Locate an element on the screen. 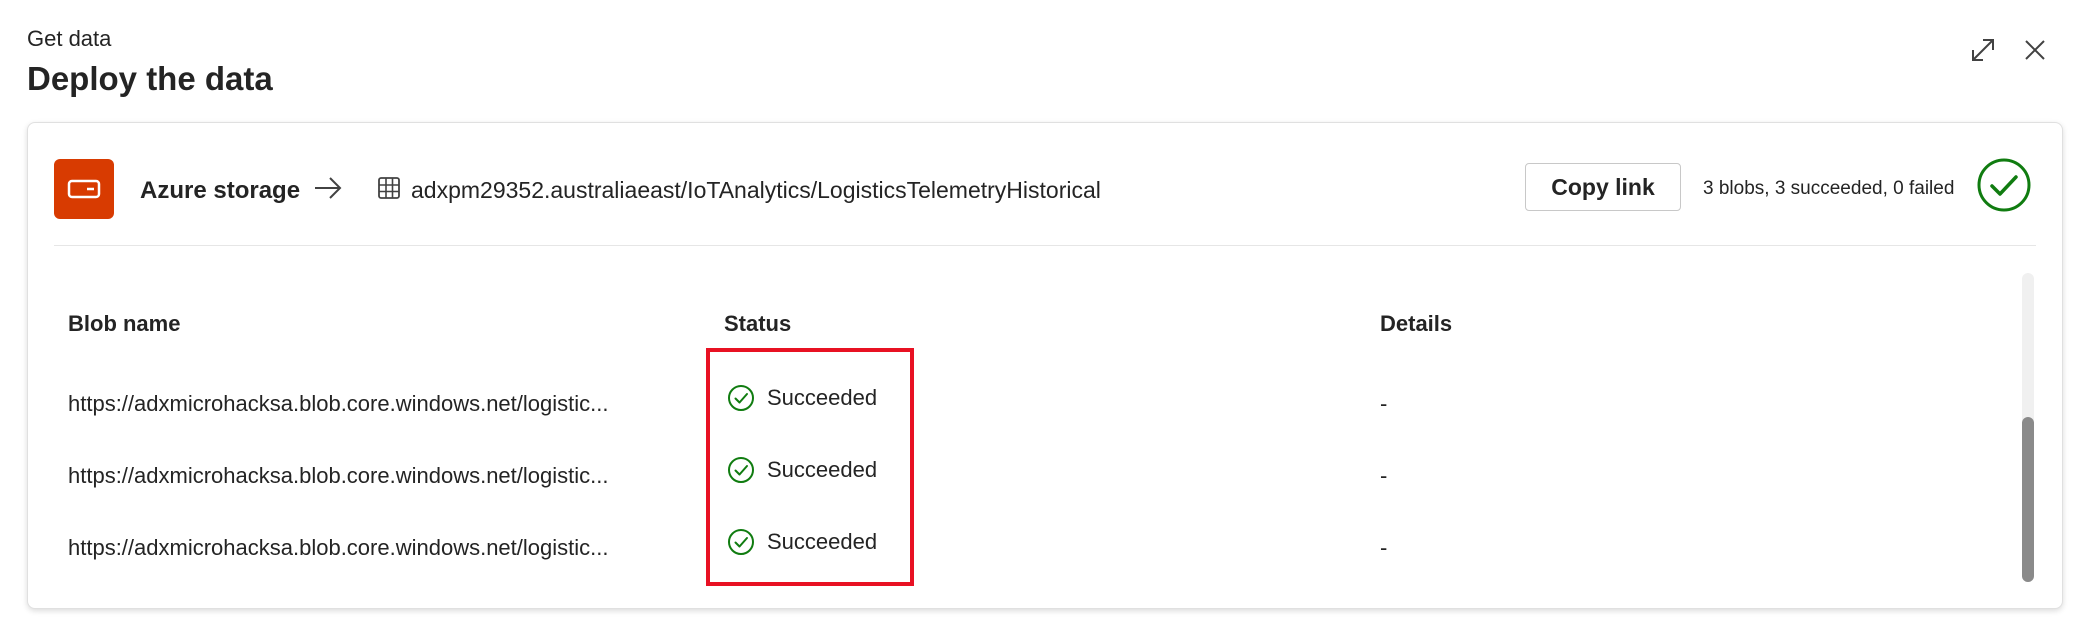 This screenshot has width=2087, height=644. header-divider is located at coordinates (1045, 245).